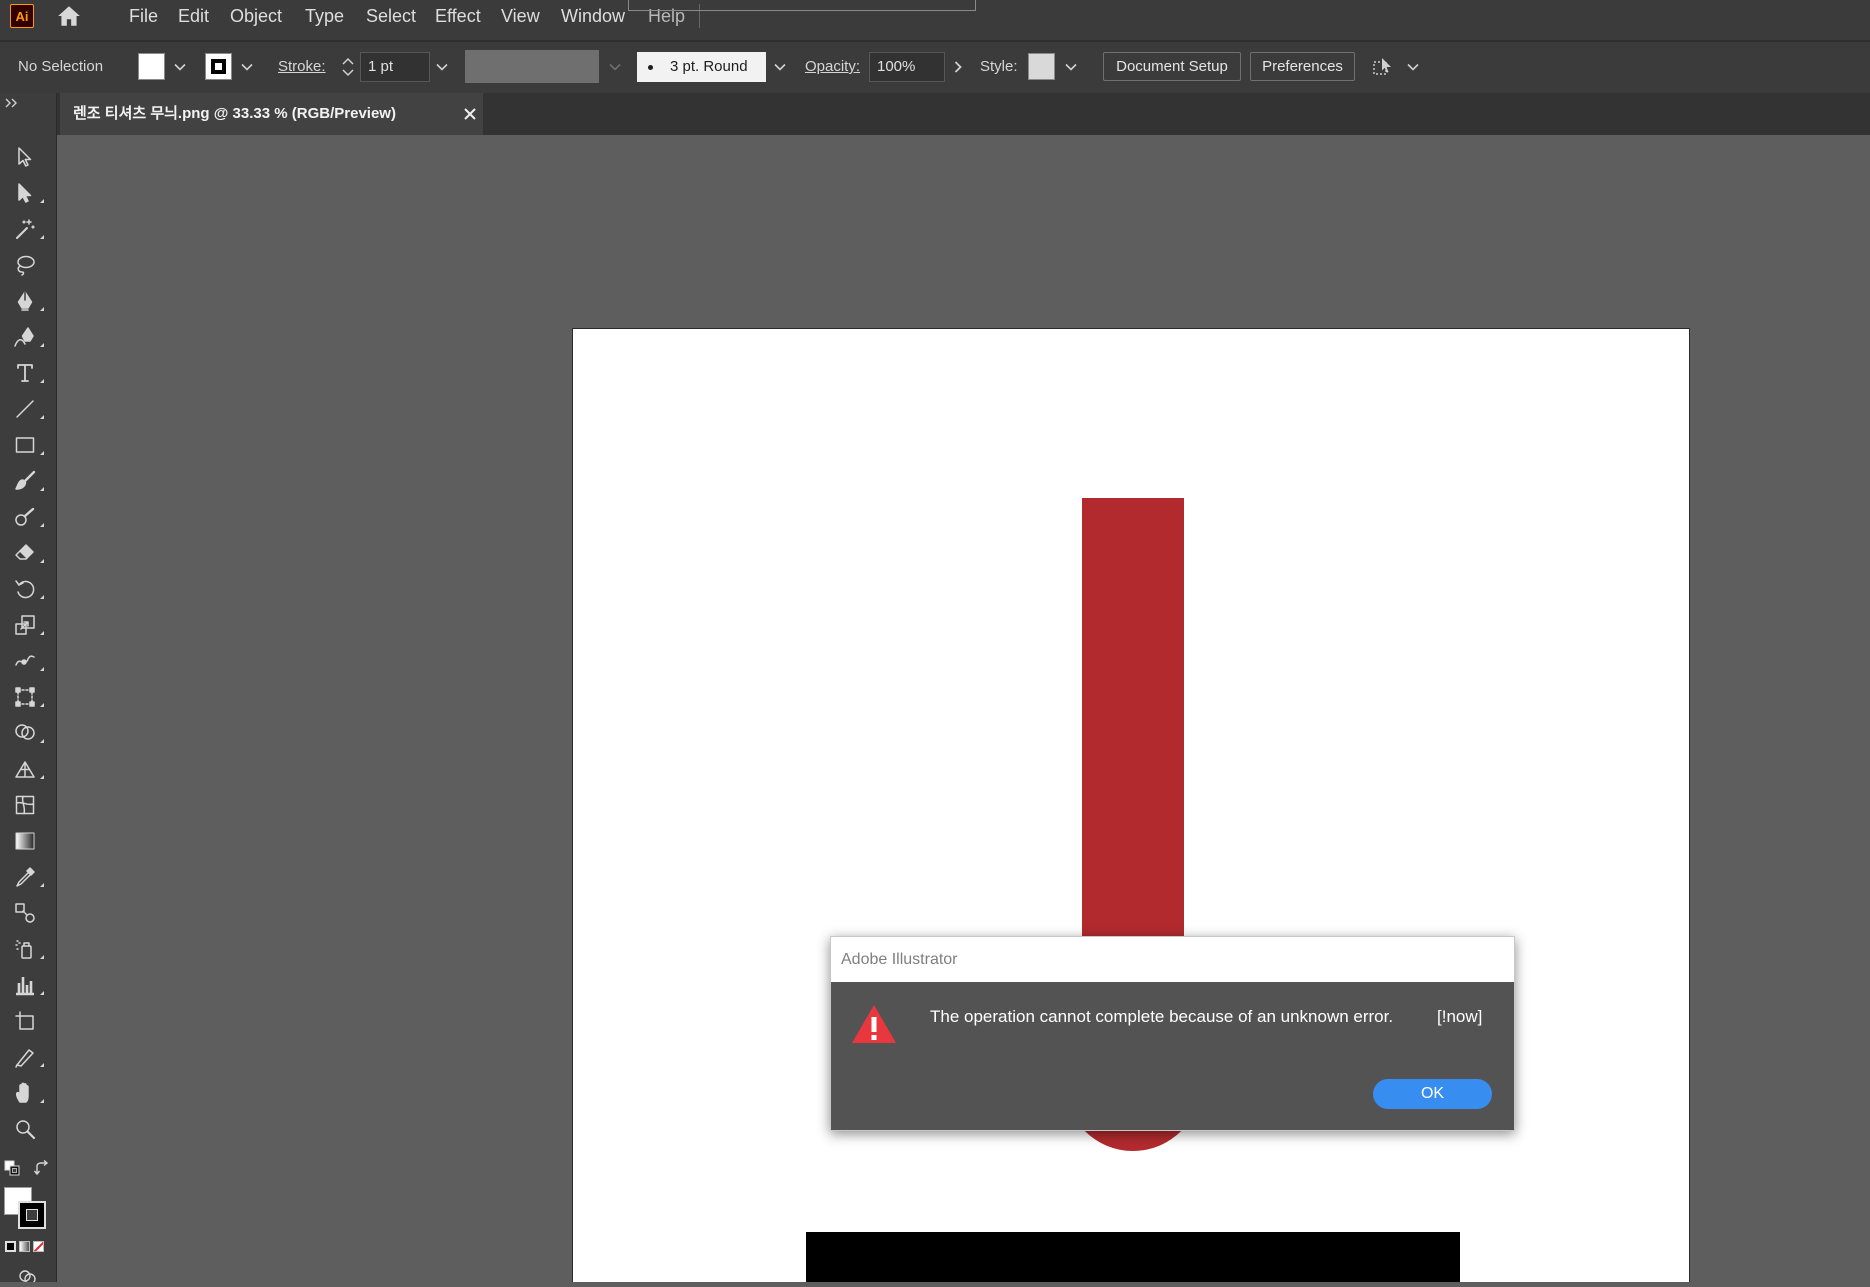 Image resolution: width=1870 pixels, height=1287 pixels. I want to click on variable-width-profile, so click(532, 66).